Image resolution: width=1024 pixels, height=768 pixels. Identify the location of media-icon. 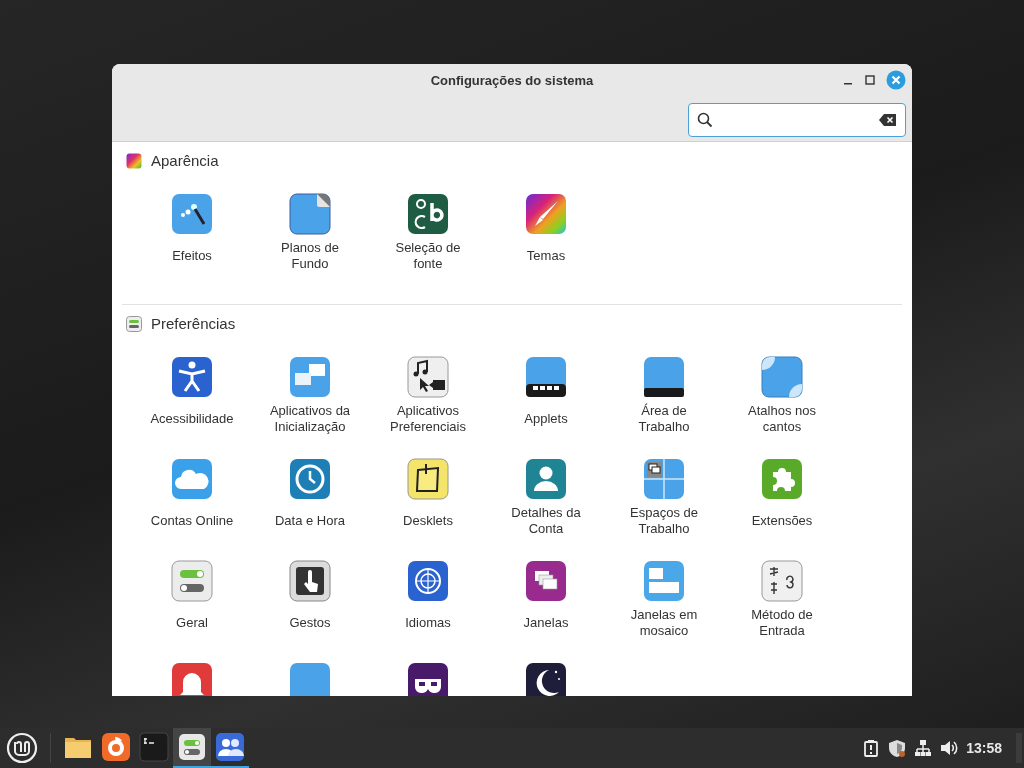
(428, 377).